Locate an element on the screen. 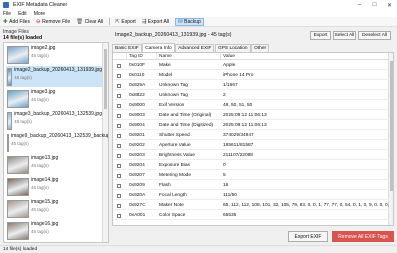 This screenshot has width=397, height=253. list-item: image14.jpg 45 tag(s) is located at coordinates (54, 186).